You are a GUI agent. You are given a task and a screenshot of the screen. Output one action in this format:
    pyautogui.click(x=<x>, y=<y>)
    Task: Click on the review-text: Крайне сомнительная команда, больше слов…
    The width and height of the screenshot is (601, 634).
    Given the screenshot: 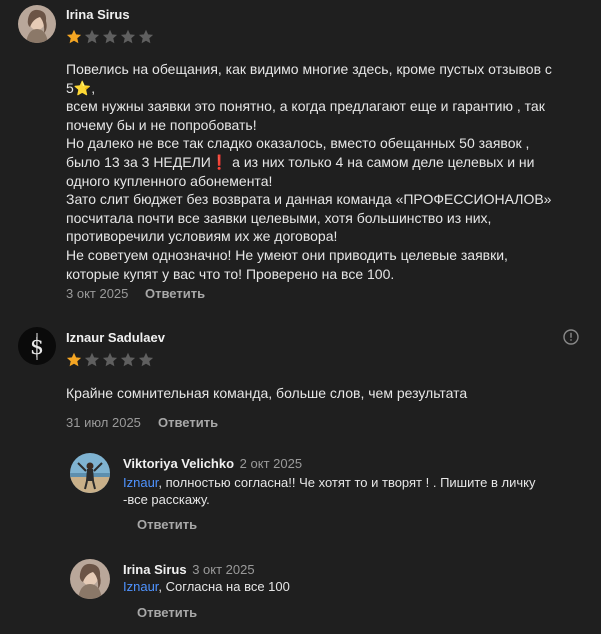 What is the action you would take?
    pyautogui.click(x=267, y=393)
    